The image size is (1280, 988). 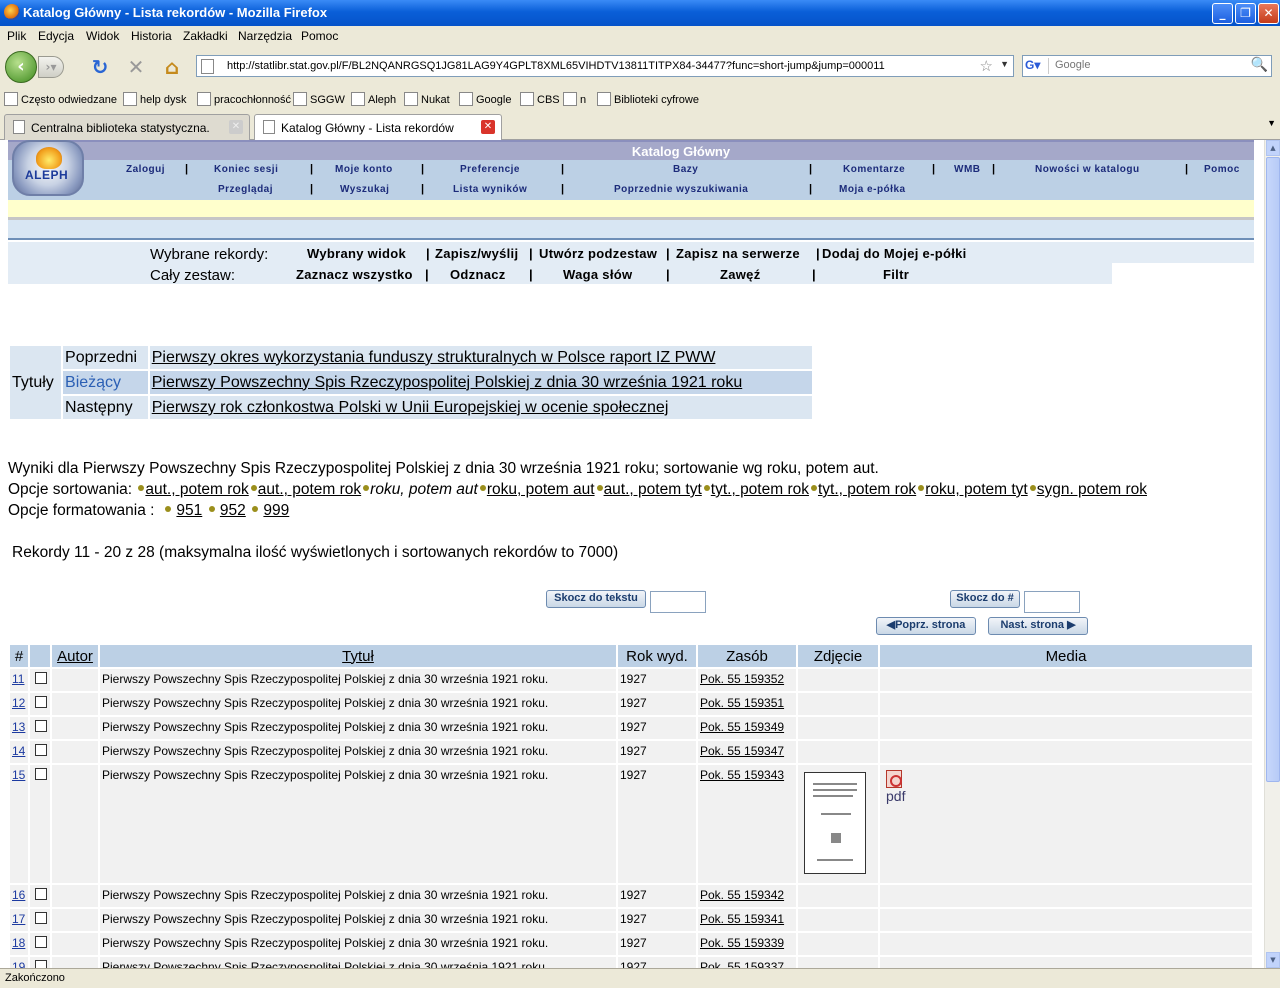 I want to click on zapisz-wyslij-link: Zapisz/wyślij, so click(x=476, y=253).